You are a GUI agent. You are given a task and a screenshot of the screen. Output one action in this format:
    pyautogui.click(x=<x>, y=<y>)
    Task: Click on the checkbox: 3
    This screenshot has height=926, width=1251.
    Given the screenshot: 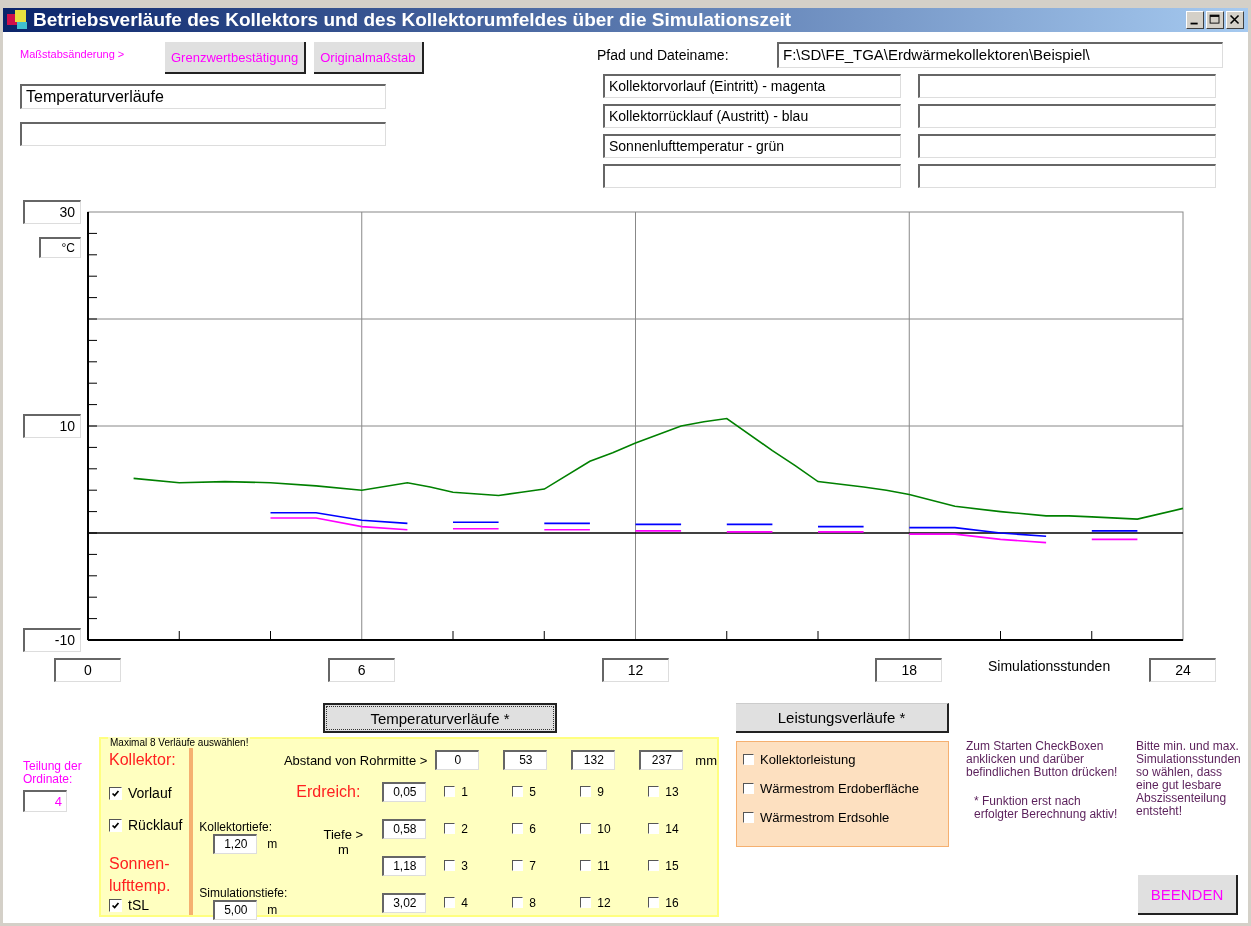 What is the action you would take?
    pyautogui.click(x=478, y=865)
    